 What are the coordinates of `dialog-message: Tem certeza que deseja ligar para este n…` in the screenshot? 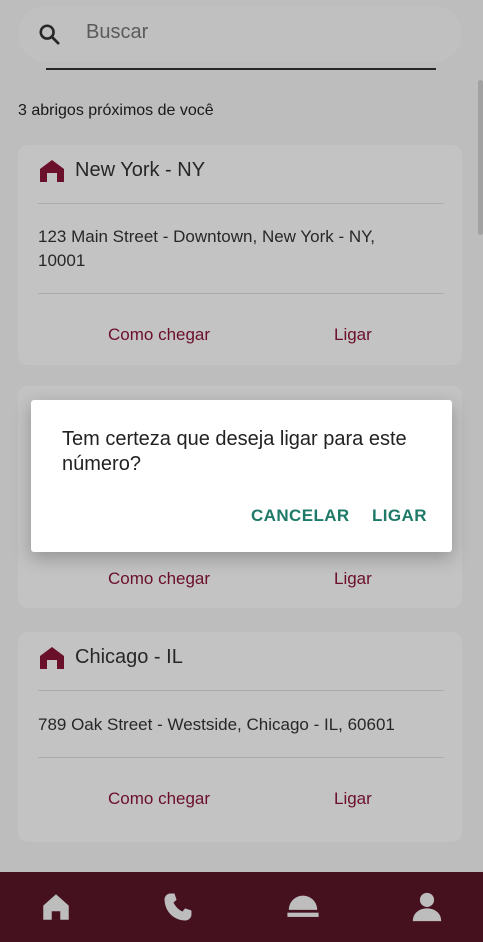 It's located at (234, 451).